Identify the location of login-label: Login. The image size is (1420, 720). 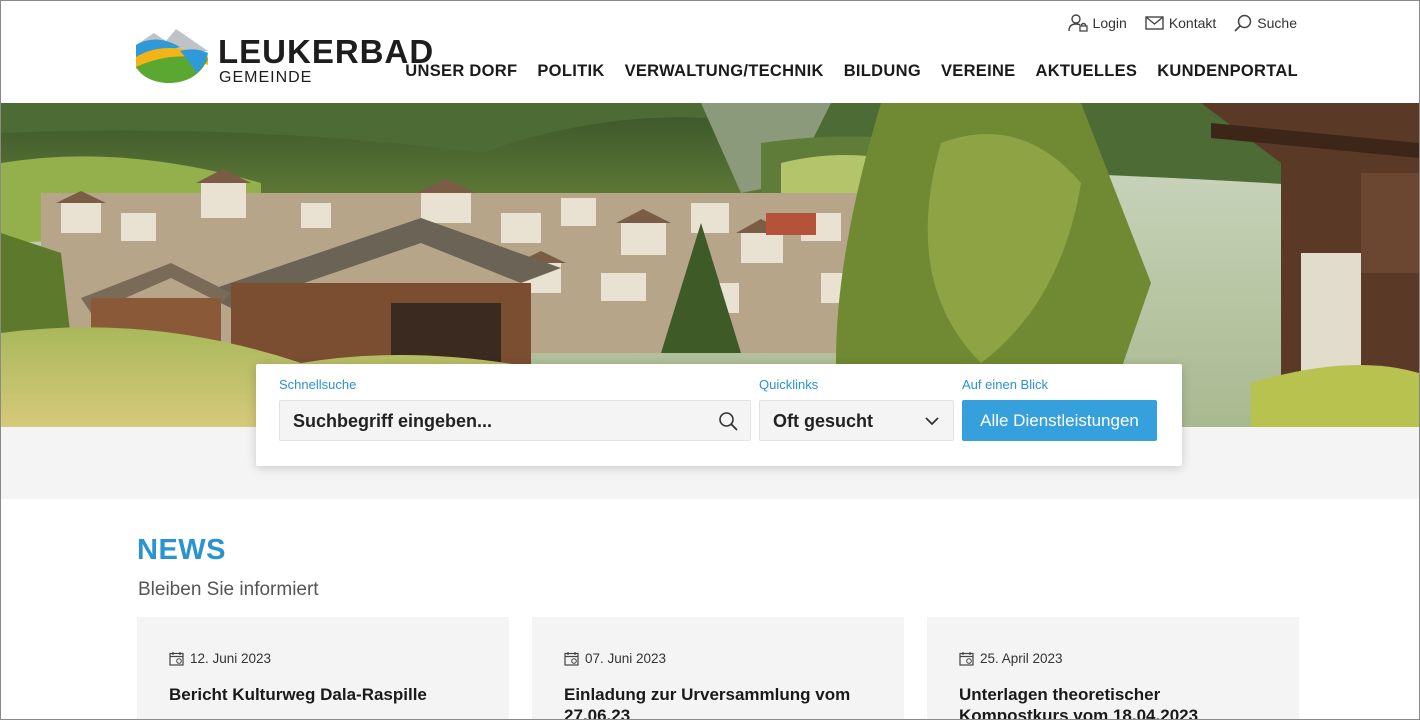
(1109, 23).